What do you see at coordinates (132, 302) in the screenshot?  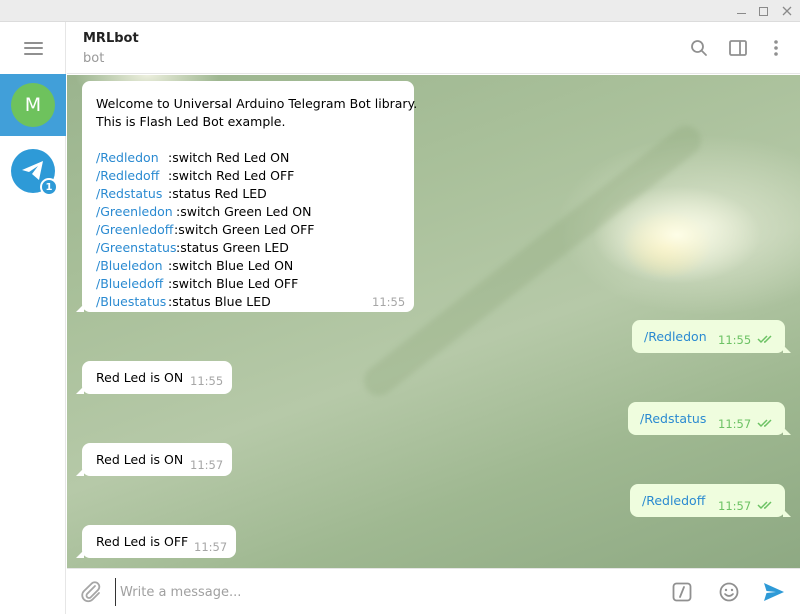 I see `command-link: /Bluestatus` at bounding box center [132, 302].